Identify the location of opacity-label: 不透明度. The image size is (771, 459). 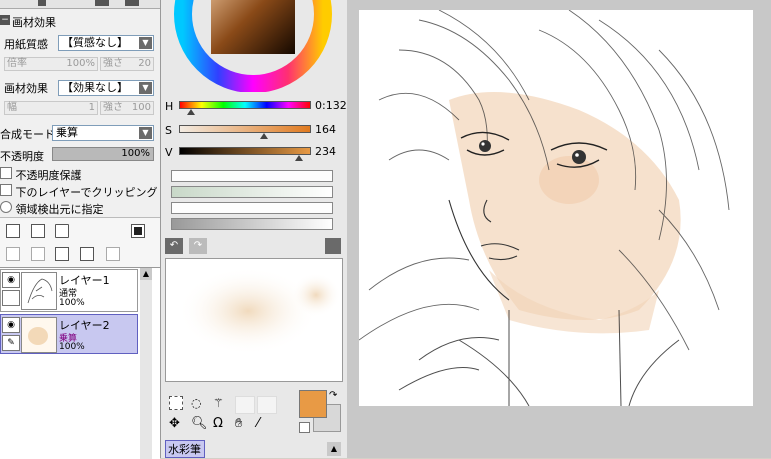
(22, 156).